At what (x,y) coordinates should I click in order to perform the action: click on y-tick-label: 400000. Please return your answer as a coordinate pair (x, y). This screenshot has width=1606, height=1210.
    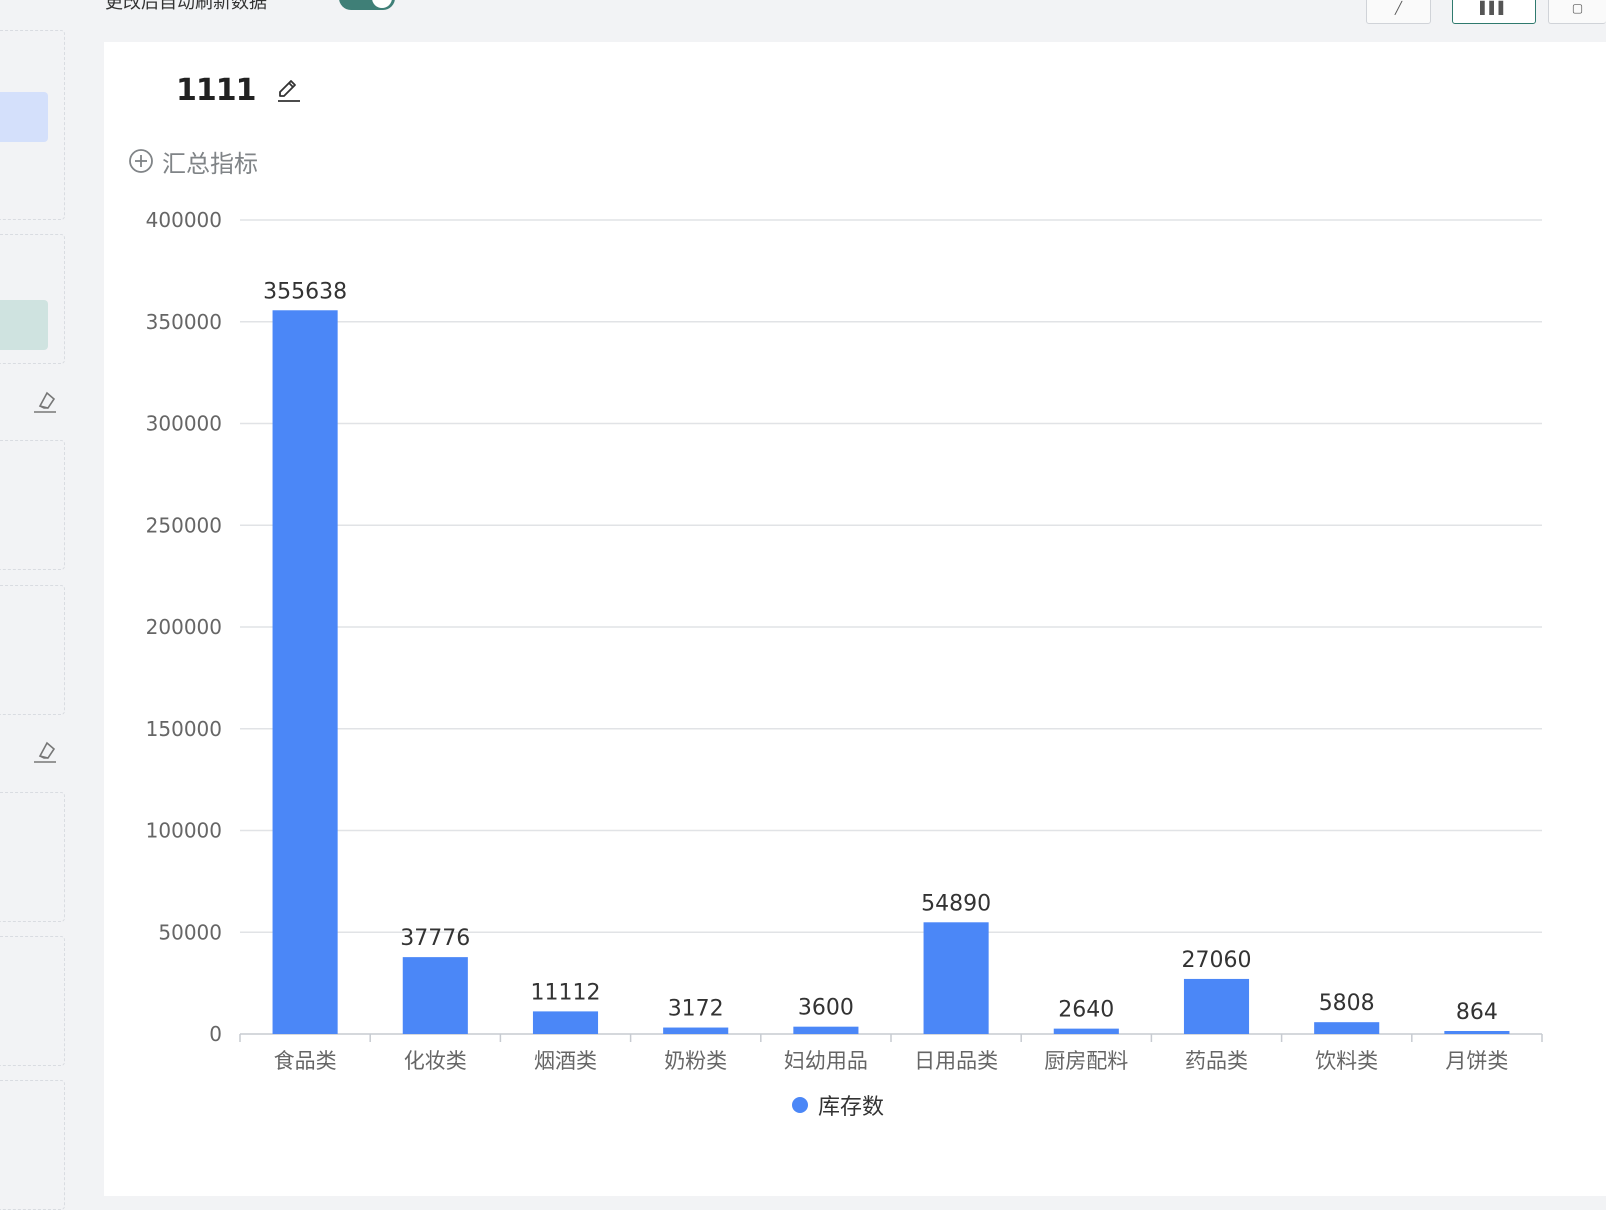
    Looking at the image, I should click on (184, 220).